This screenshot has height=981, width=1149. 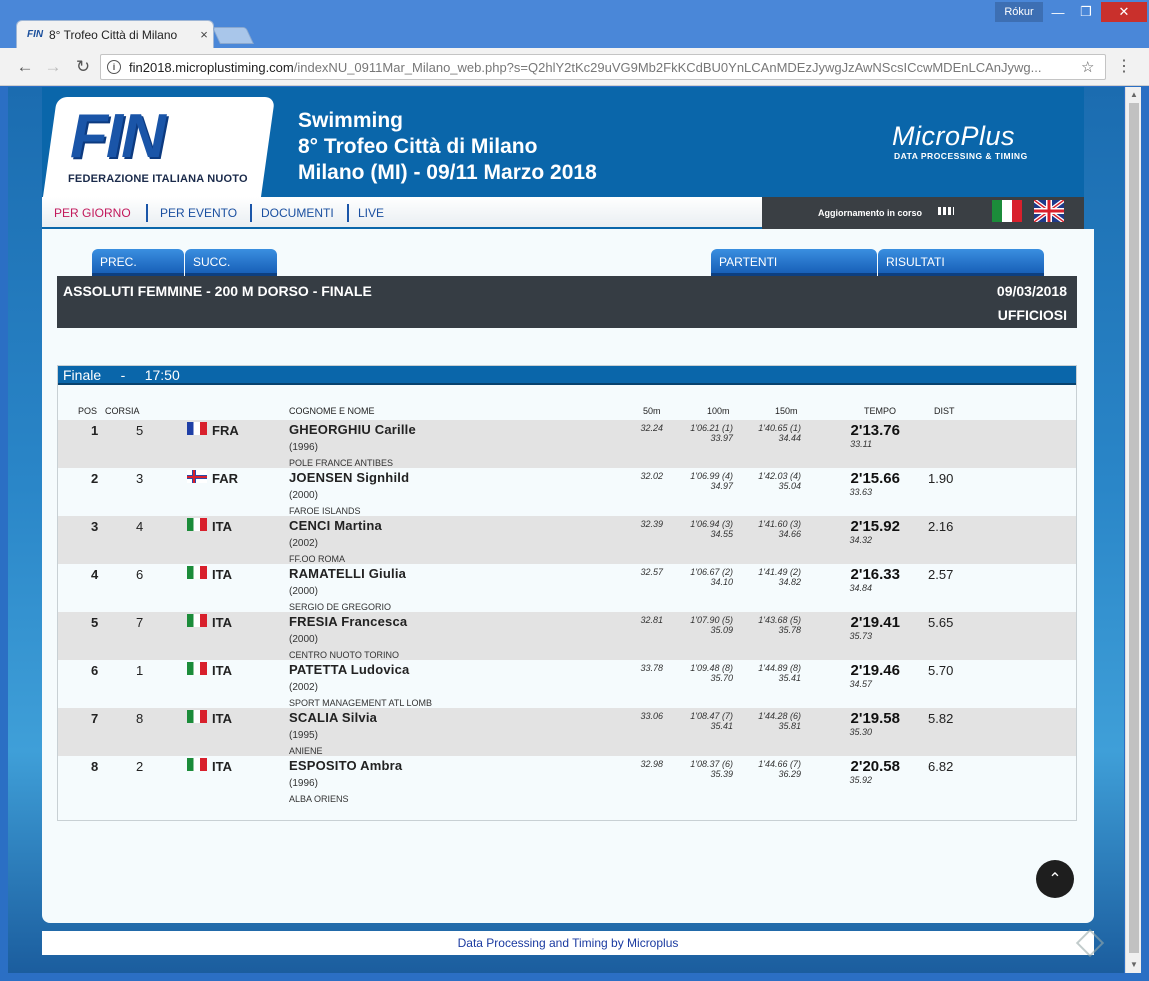 What do you see at coordinates (1086, 12) in the screenshot?
I see `maximize-icon: ❐` at bounding box center [1086, 12].